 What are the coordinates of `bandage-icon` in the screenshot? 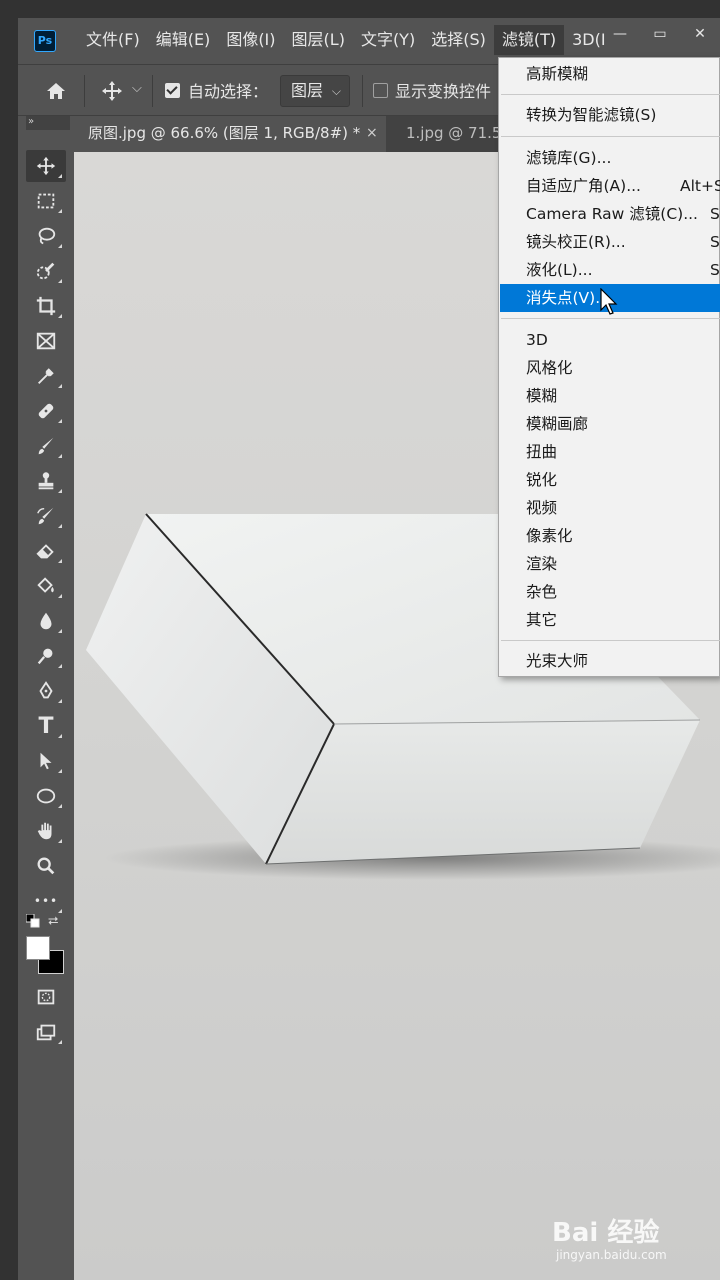 It's located at (46, 411).